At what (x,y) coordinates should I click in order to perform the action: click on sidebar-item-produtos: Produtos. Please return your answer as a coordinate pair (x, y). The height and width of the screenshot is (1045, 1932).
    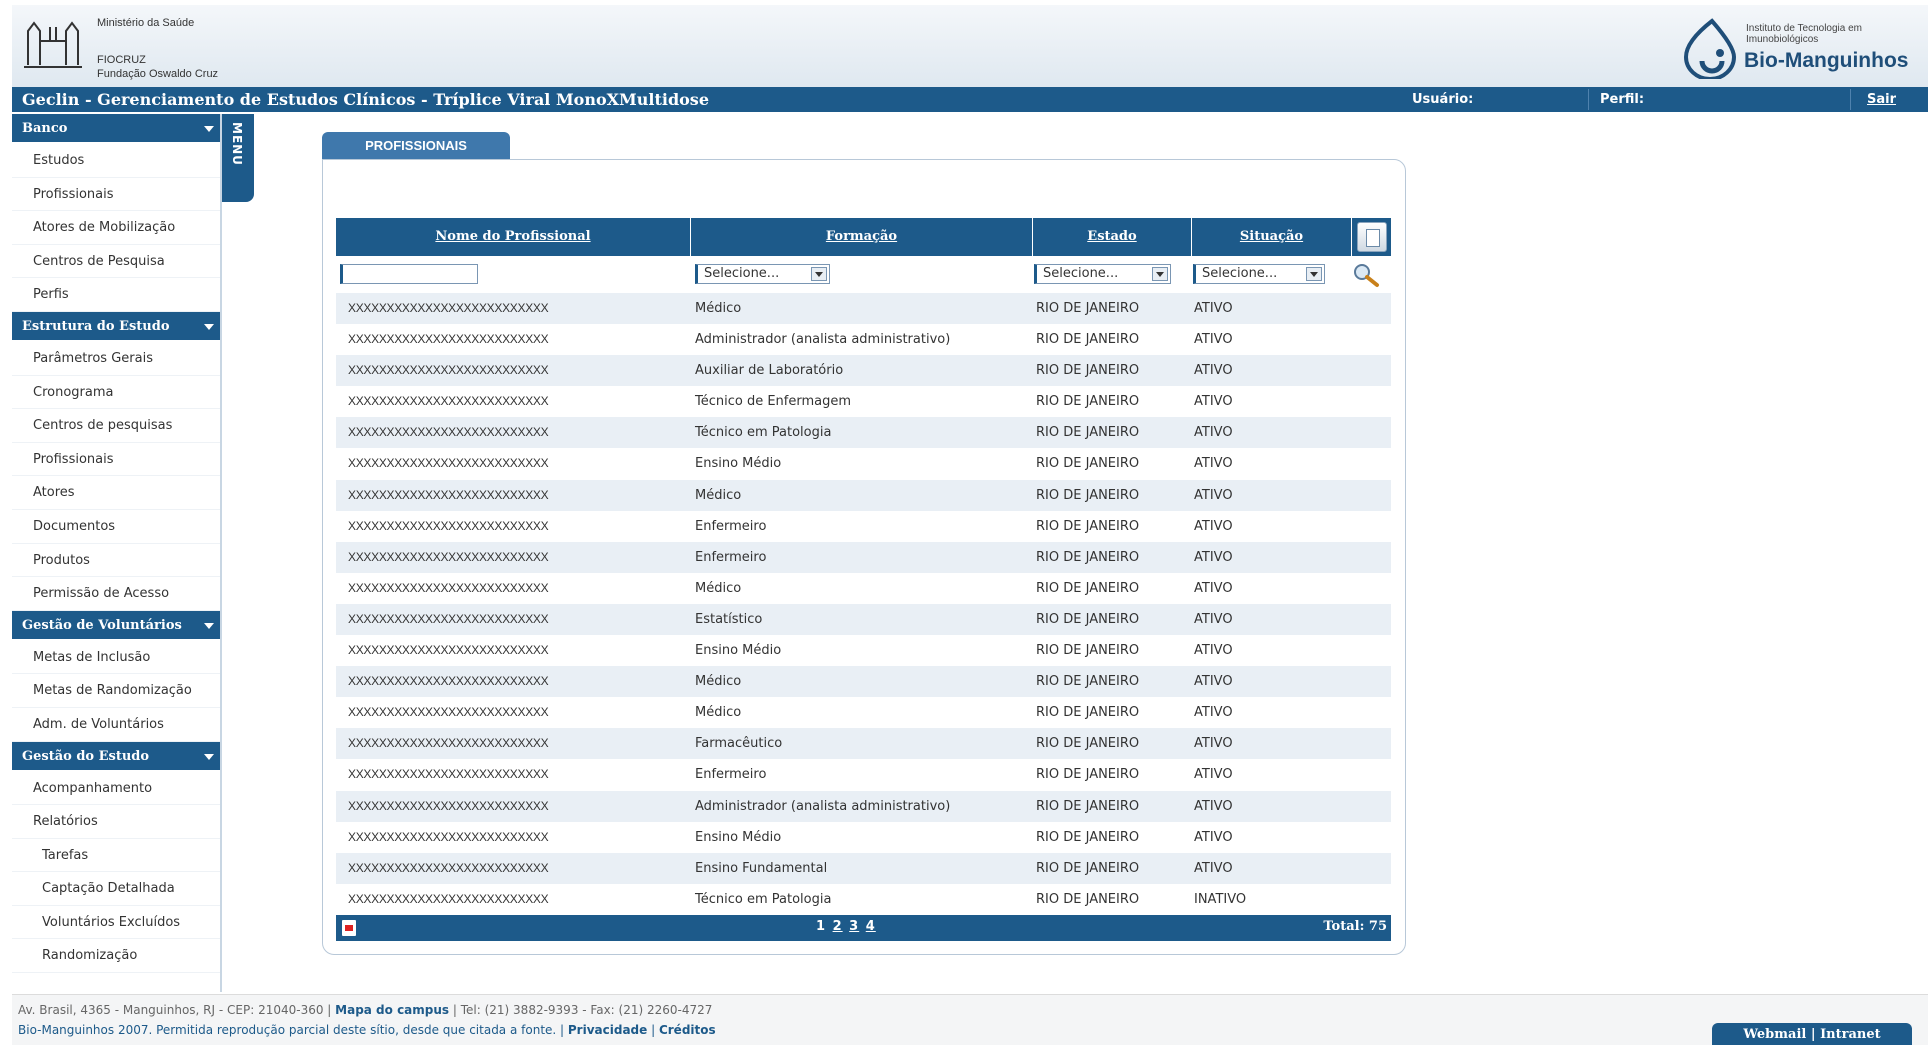
    Looking at the image, I should click on (116, 561).